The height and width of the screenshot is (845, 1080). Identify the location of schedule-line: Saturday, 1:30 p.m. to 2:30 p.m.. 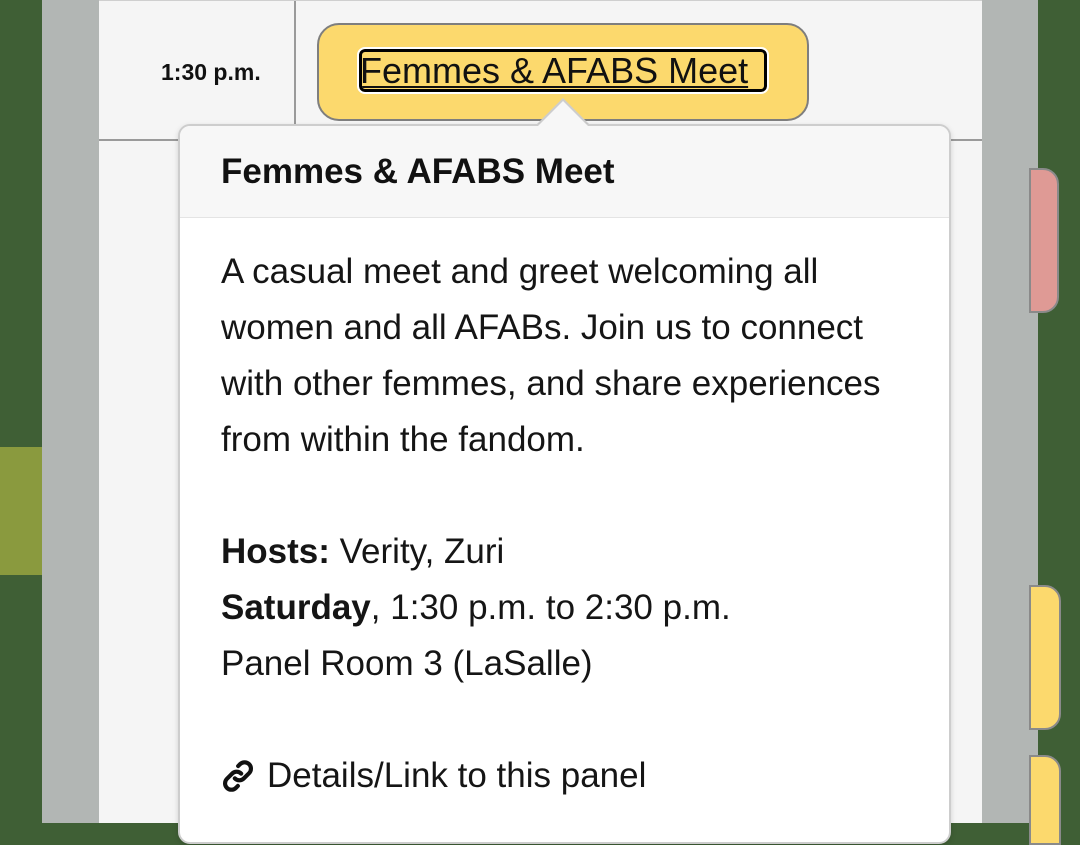
(571, 608).